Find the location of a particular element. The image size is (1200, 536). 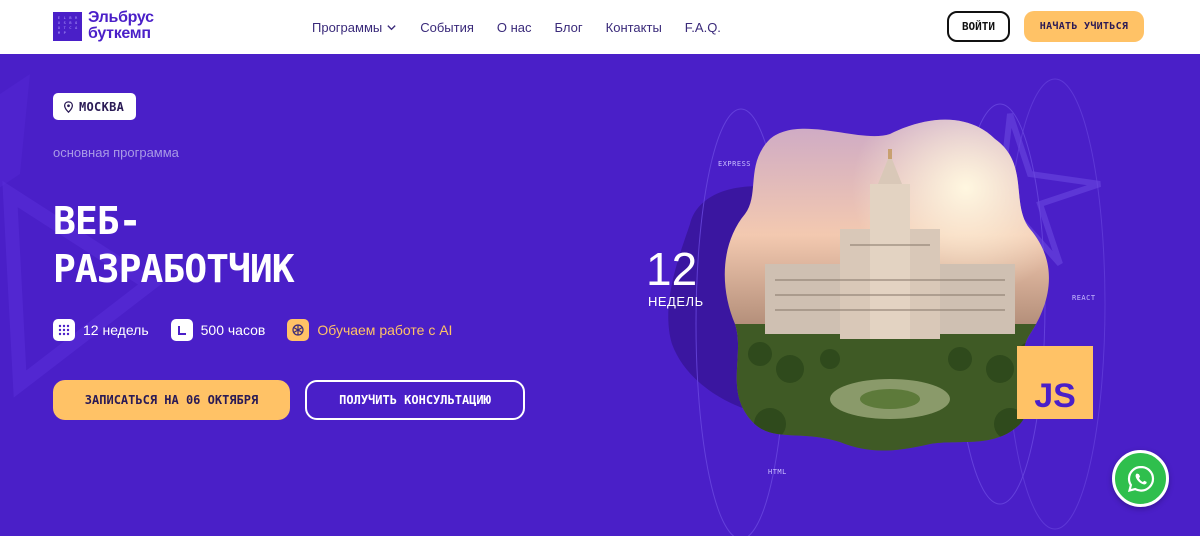

chevron-down-icon is located at coordinates (391, 27).